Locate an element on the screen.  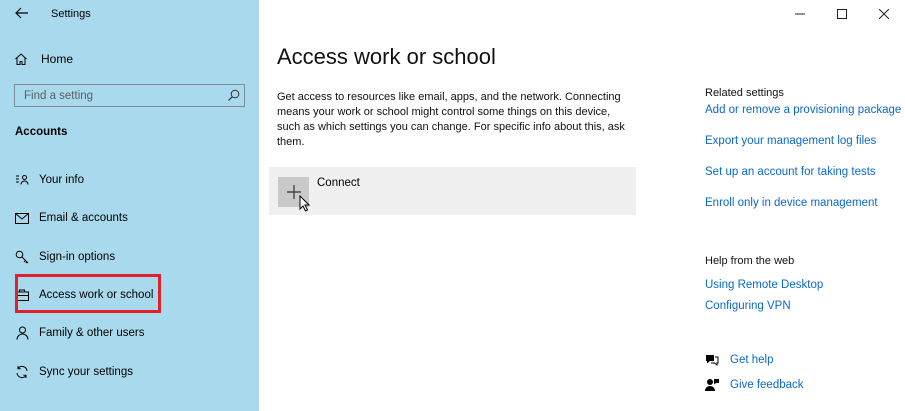
feedback-icon is located at coordinates (712, 385).